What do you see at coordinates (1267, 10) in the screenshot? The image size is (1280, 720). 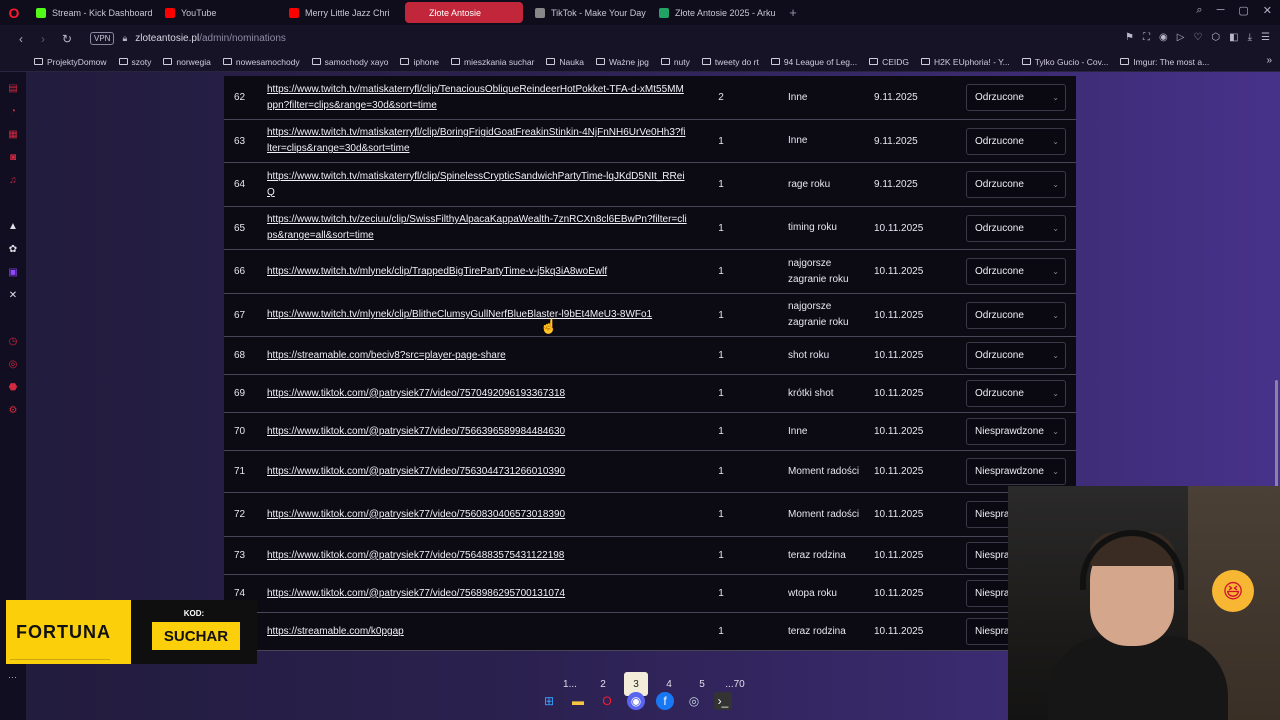 I see `close-icon: ✕` at bounding box center [1267, 10].